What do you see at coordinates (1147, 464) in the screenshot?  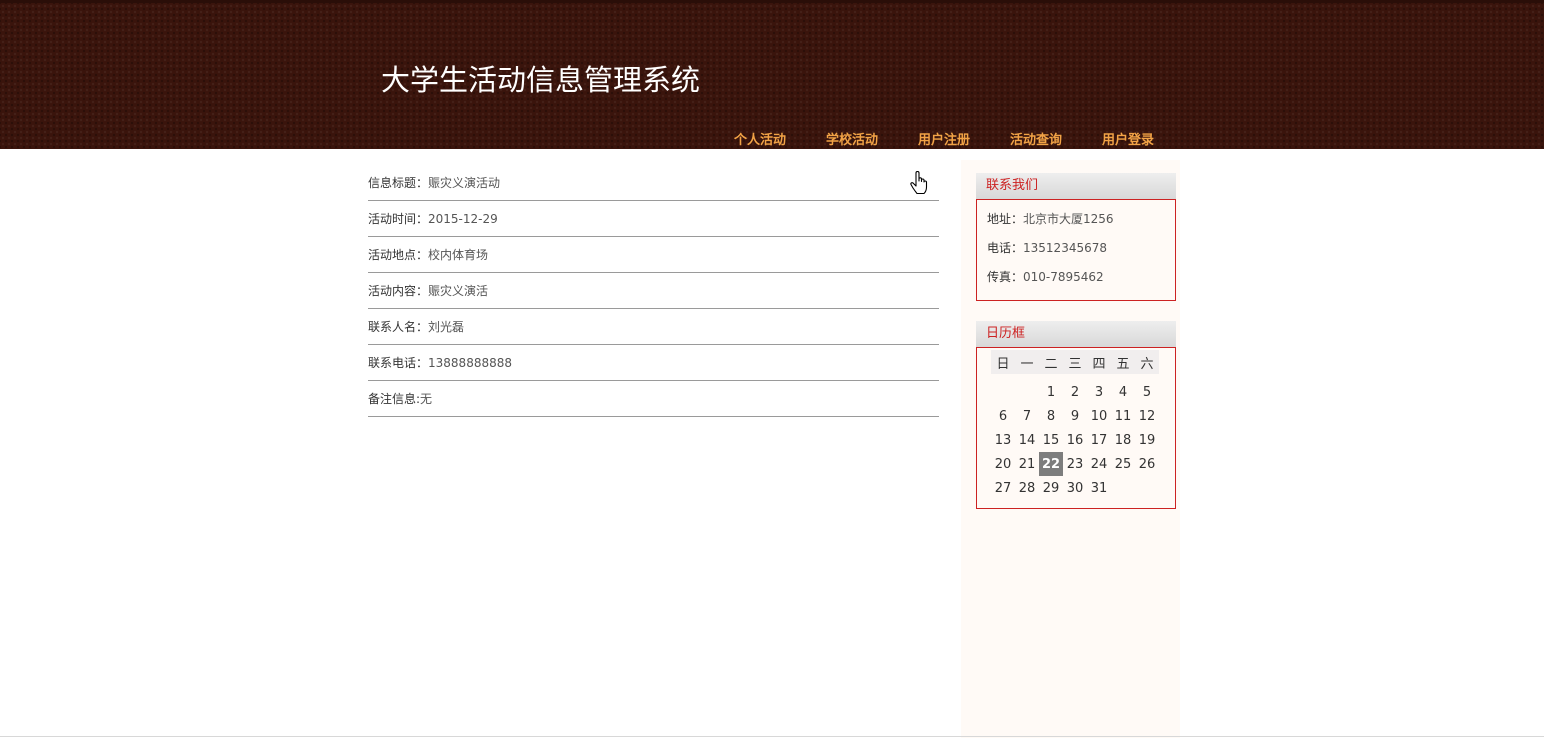 I see `calendar-day: 26` at bounding box center [1147, 464].